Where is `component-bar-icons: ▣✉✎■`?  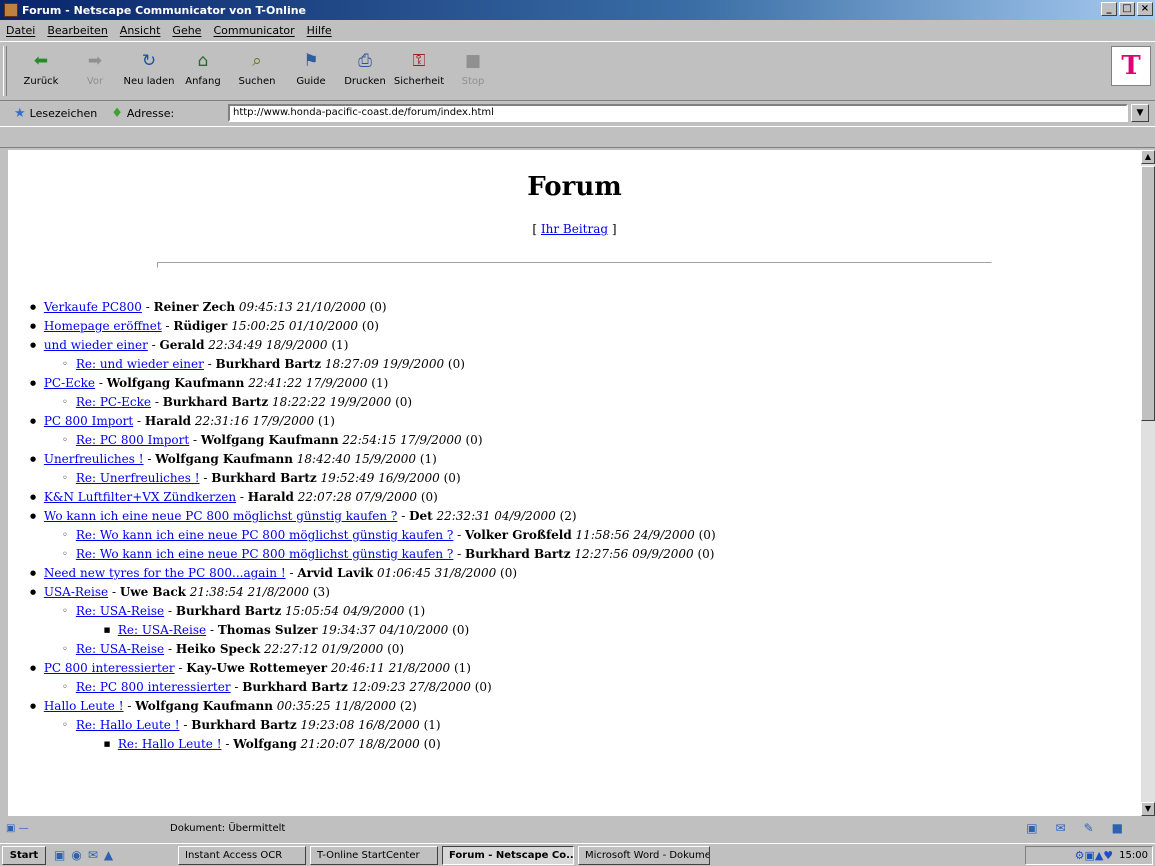 component-bar-icons: ▣✉✎■ is located at coordinates (1083, 828).